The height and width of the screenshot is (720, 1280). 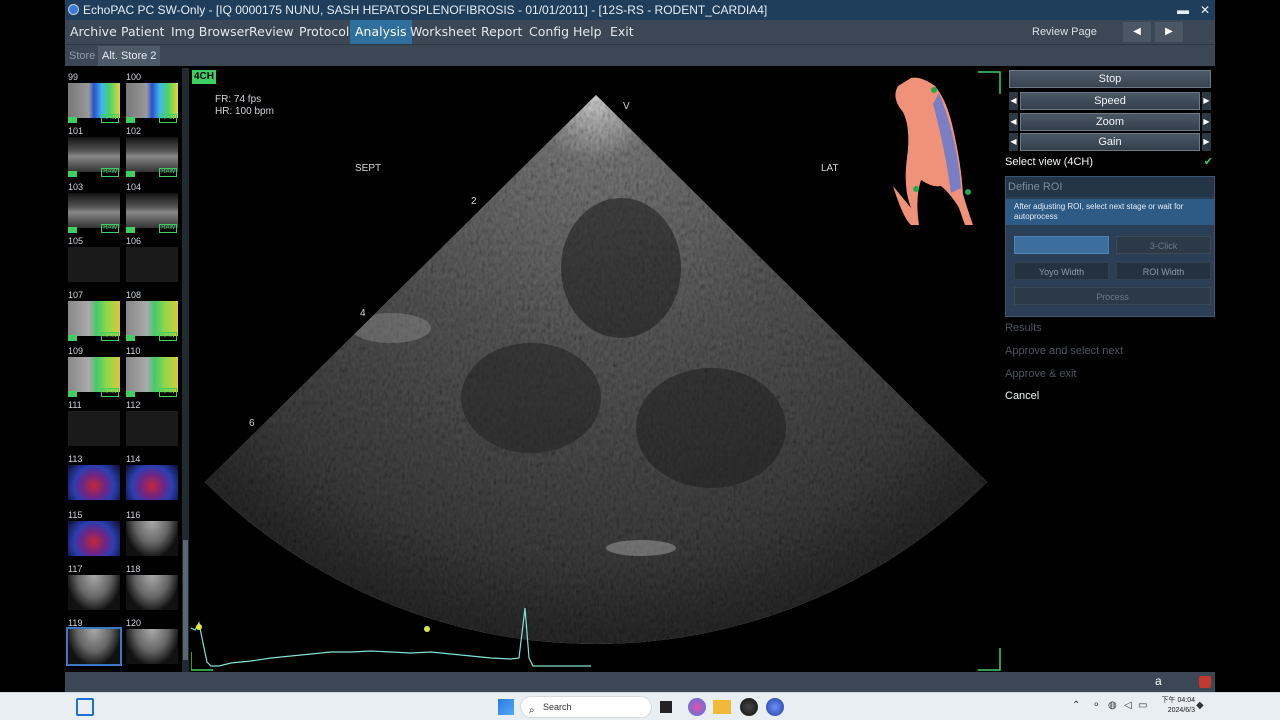 I want to click on thumbnail-99: 99 RAW, so click(x=93, y=98).